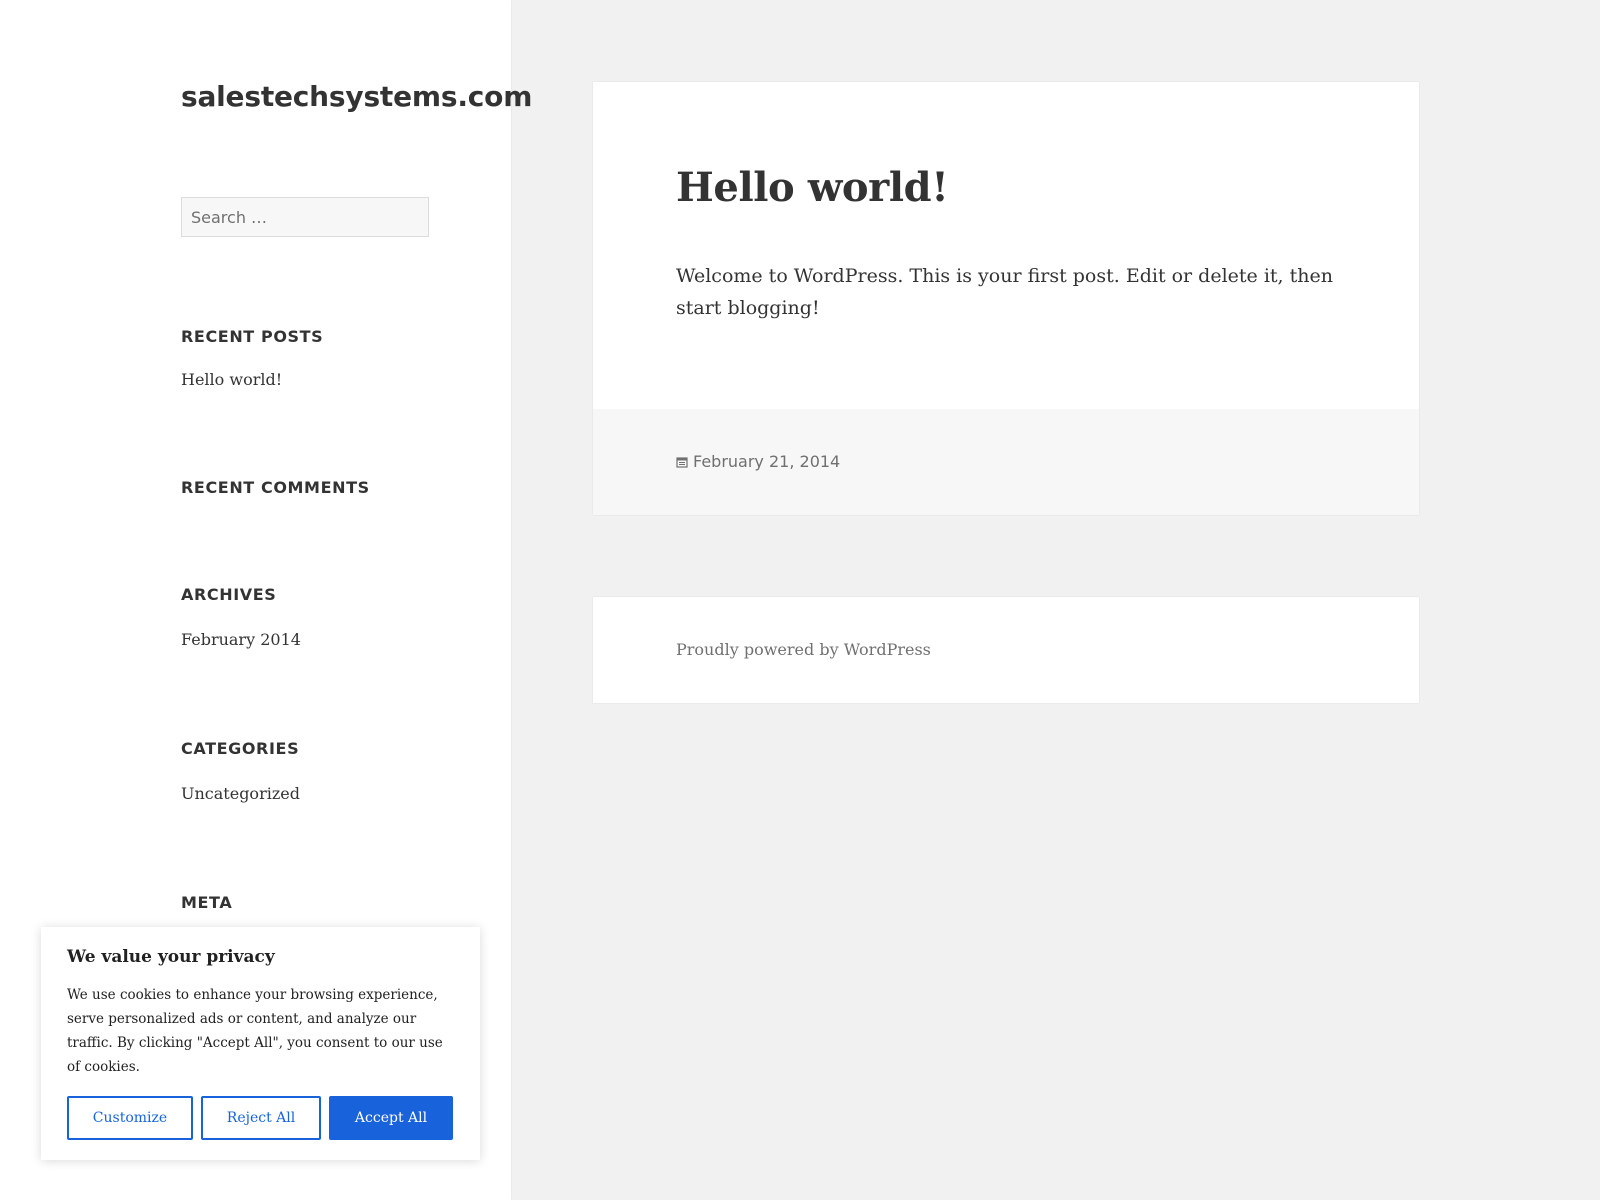 The height and width of the screenshot is (1200, 1600). I want to click on post-date: February 21, 2014, so click(758, 461).